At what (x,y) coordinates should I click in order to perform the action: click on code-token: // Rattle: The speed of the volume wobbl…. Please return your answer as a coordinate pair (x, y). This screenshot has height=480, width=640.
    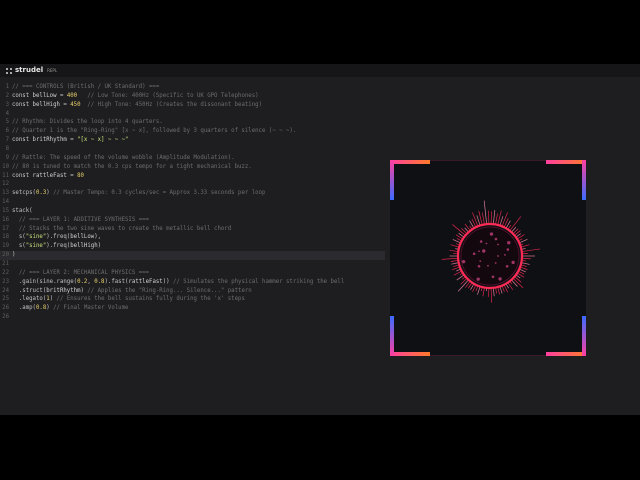
    Looking at the image, I should click on (123, 157).